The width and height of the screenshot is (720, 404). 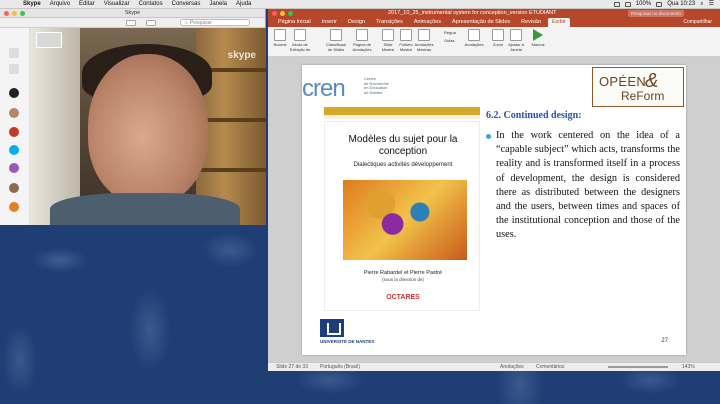 I want to click on search-placeholder: Pesquisar, so click(x=201, y=22).